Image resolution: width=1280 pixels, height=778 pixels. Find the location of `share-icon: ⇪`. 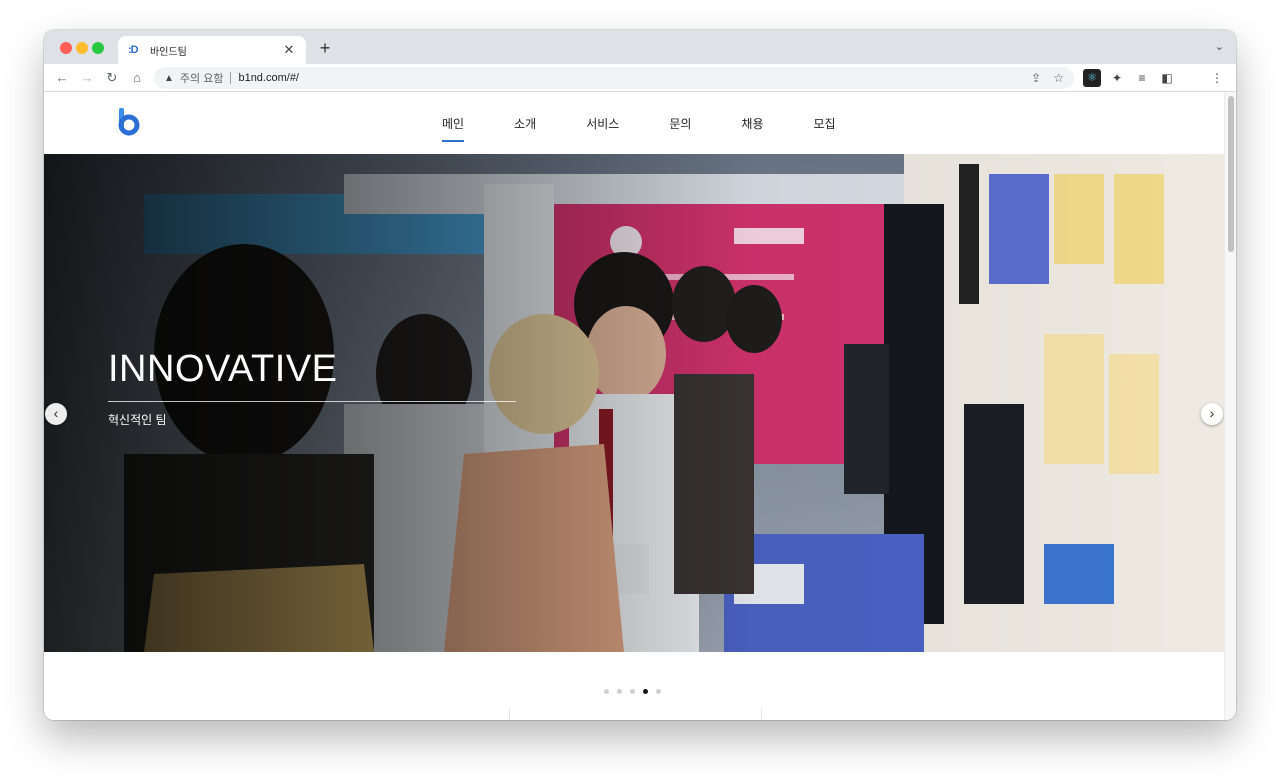

share-icon: ⇪ is located at coordinates (1036, 78).